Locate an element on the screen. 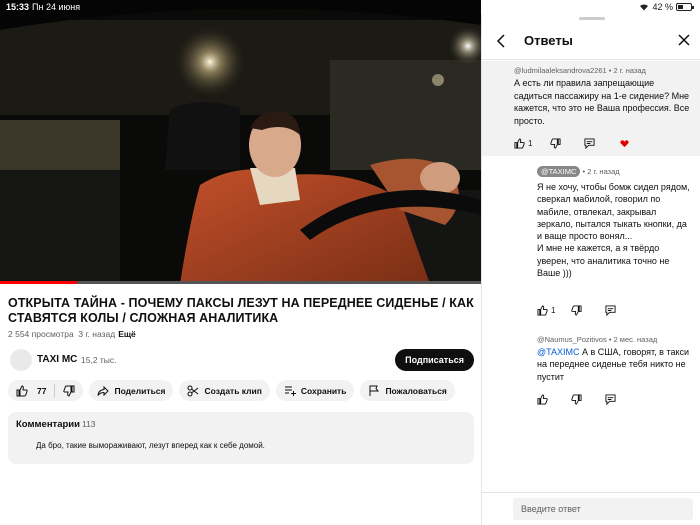 The image size is (700, 525). share-label: Поделиться is located at coordinates (140, 390).